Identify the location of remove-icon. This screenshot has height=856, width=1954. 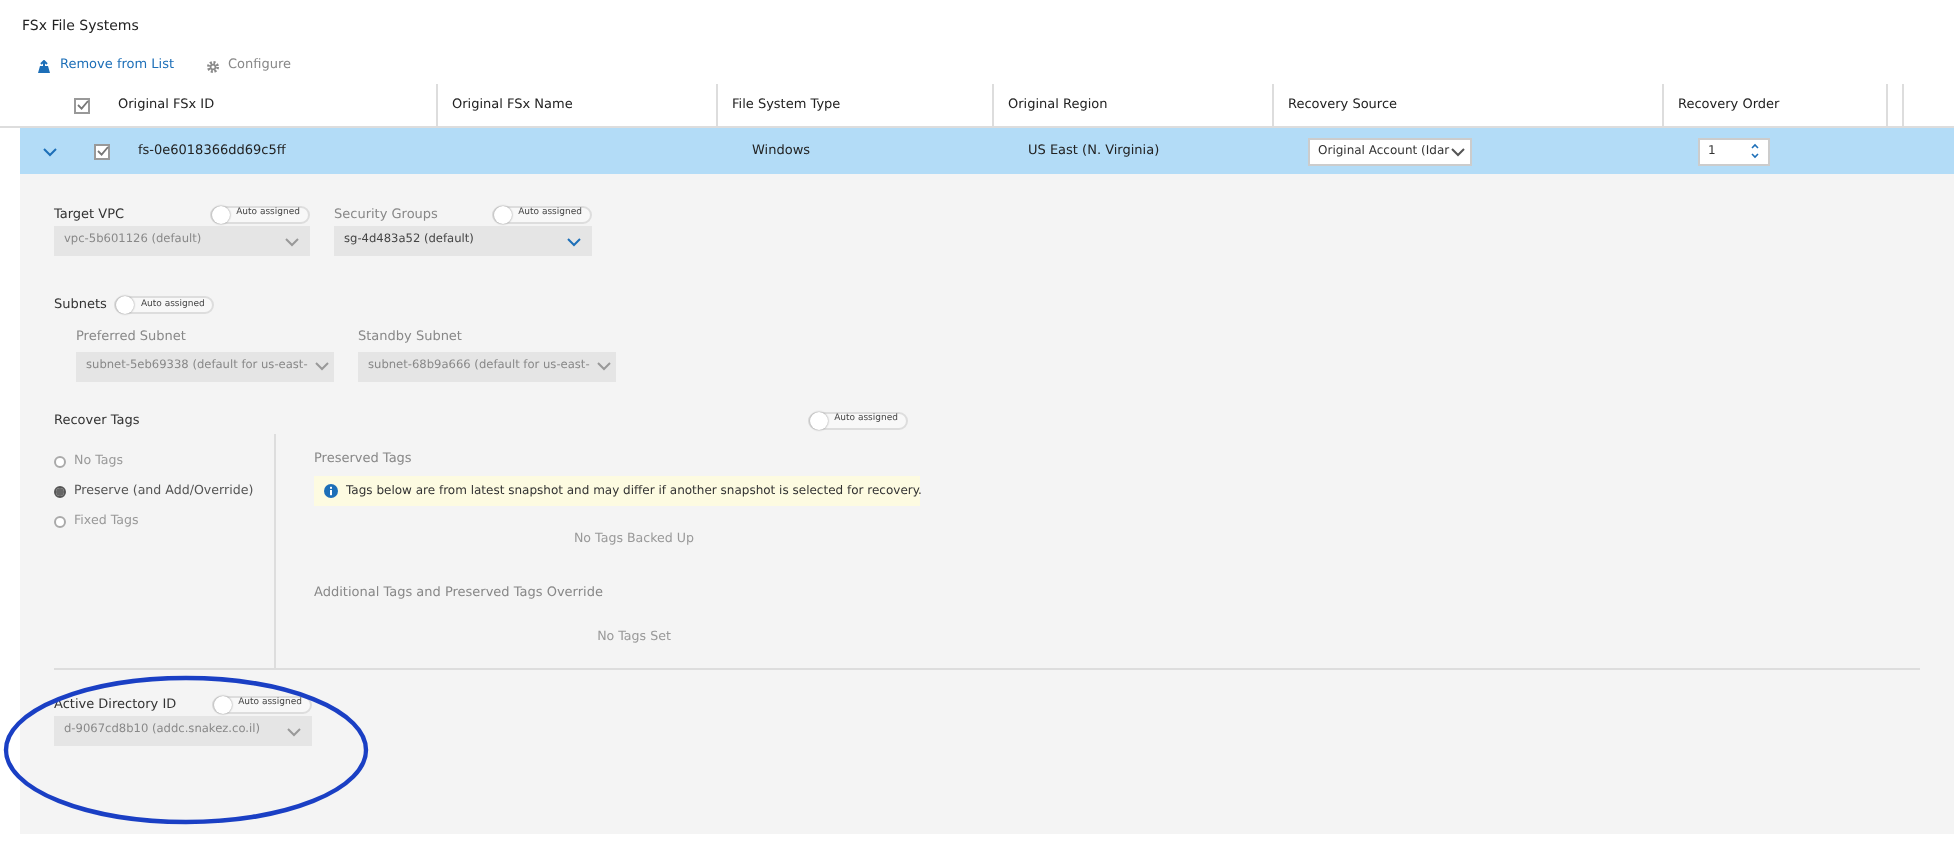
(44, 66).